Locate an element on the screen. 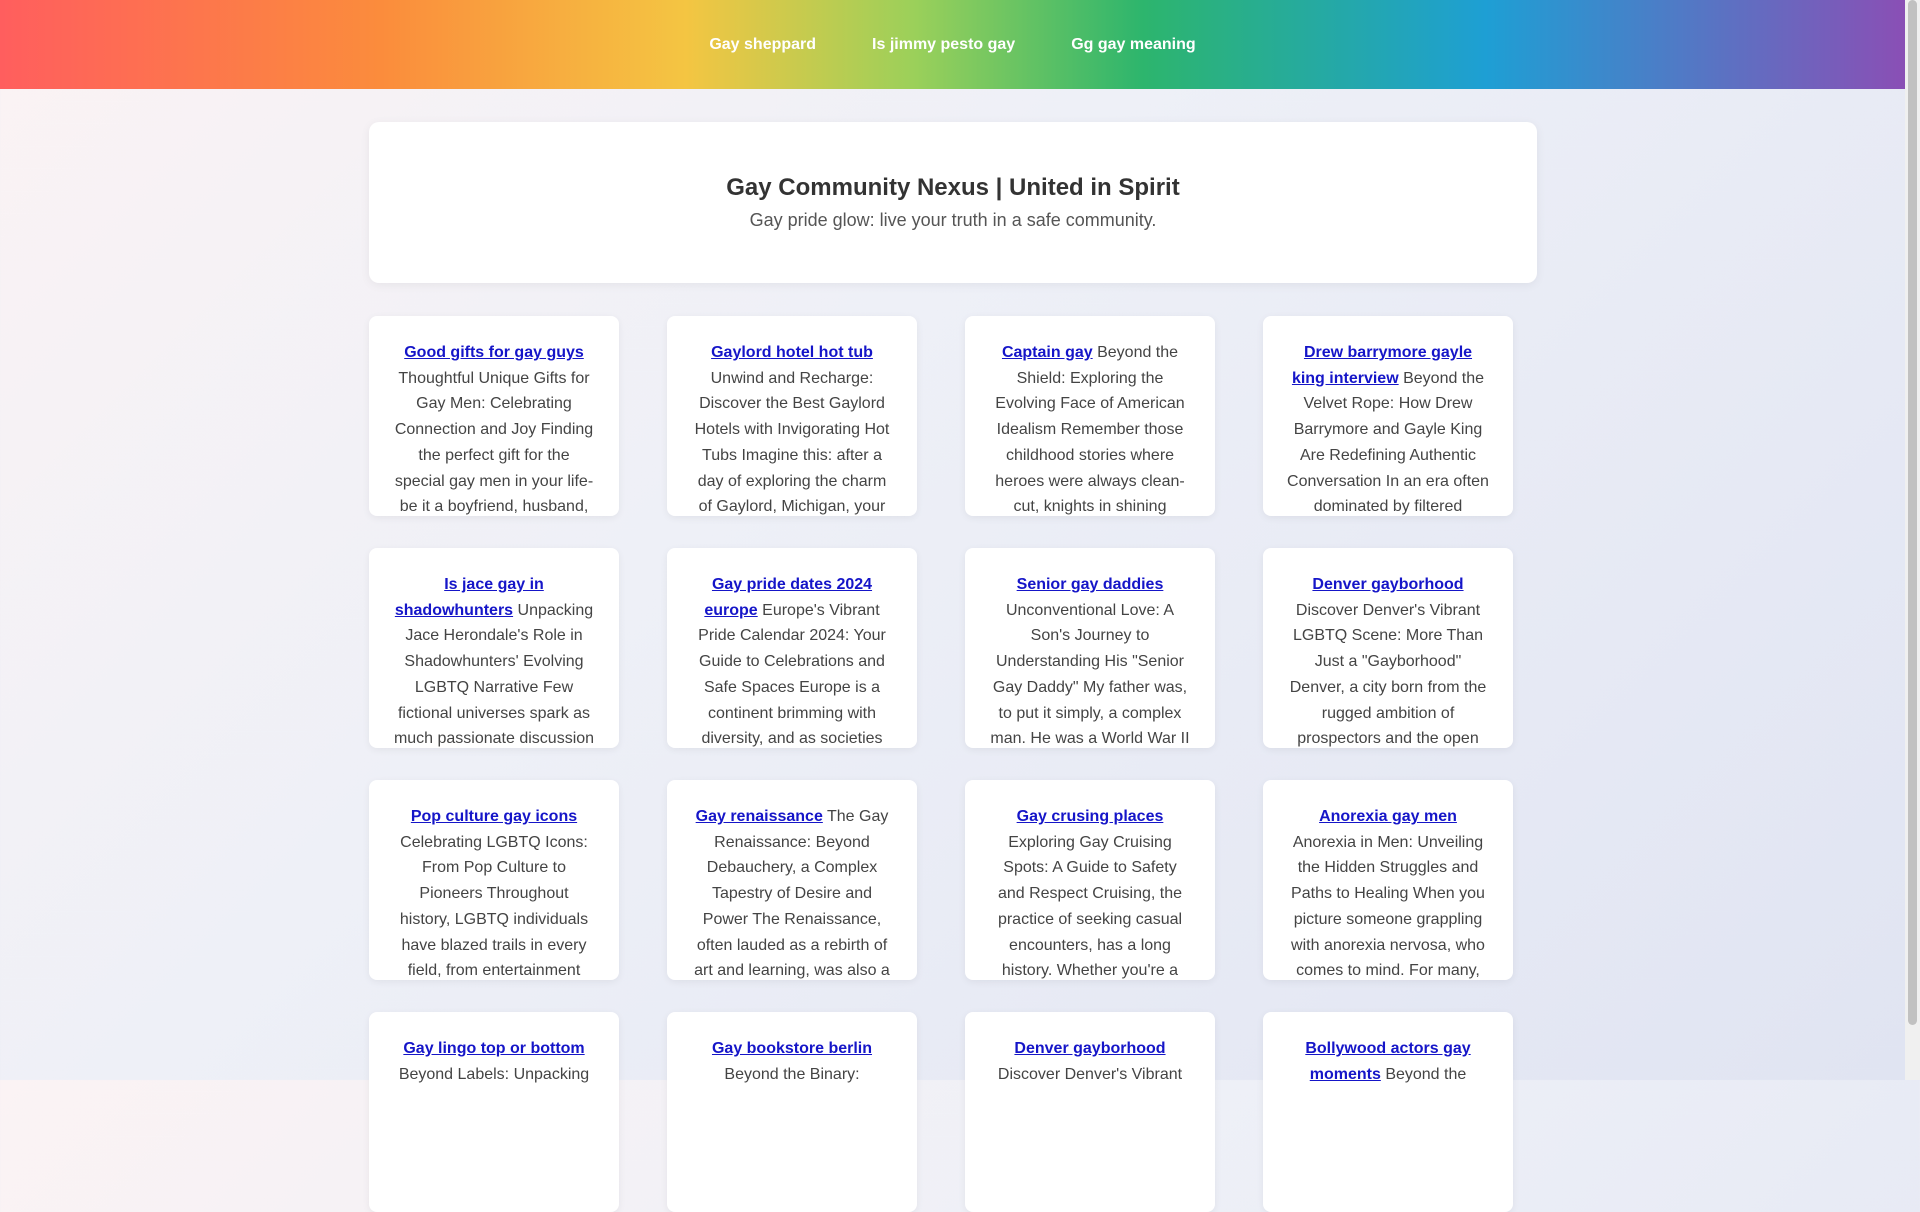 This screenshot has height=1212, width=1920. article-card-title-link: Gay bookstore berlin is located at coordinates (792, 1048).